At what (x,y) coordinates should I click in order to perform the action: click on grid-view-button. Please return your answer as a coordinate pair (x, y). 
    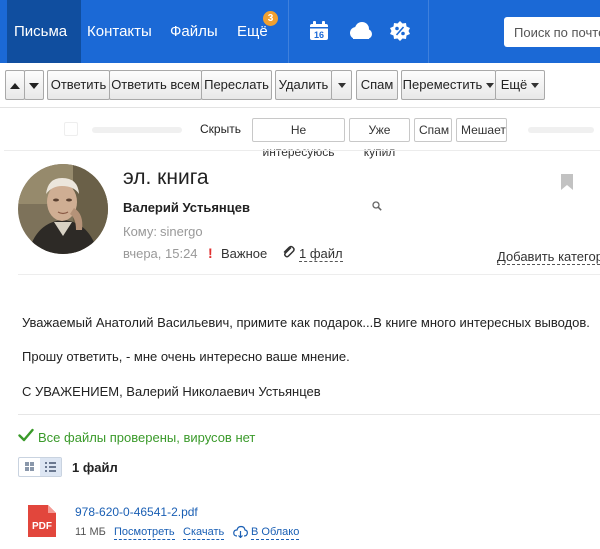
    Looking at the image, I should click on (29, 467).